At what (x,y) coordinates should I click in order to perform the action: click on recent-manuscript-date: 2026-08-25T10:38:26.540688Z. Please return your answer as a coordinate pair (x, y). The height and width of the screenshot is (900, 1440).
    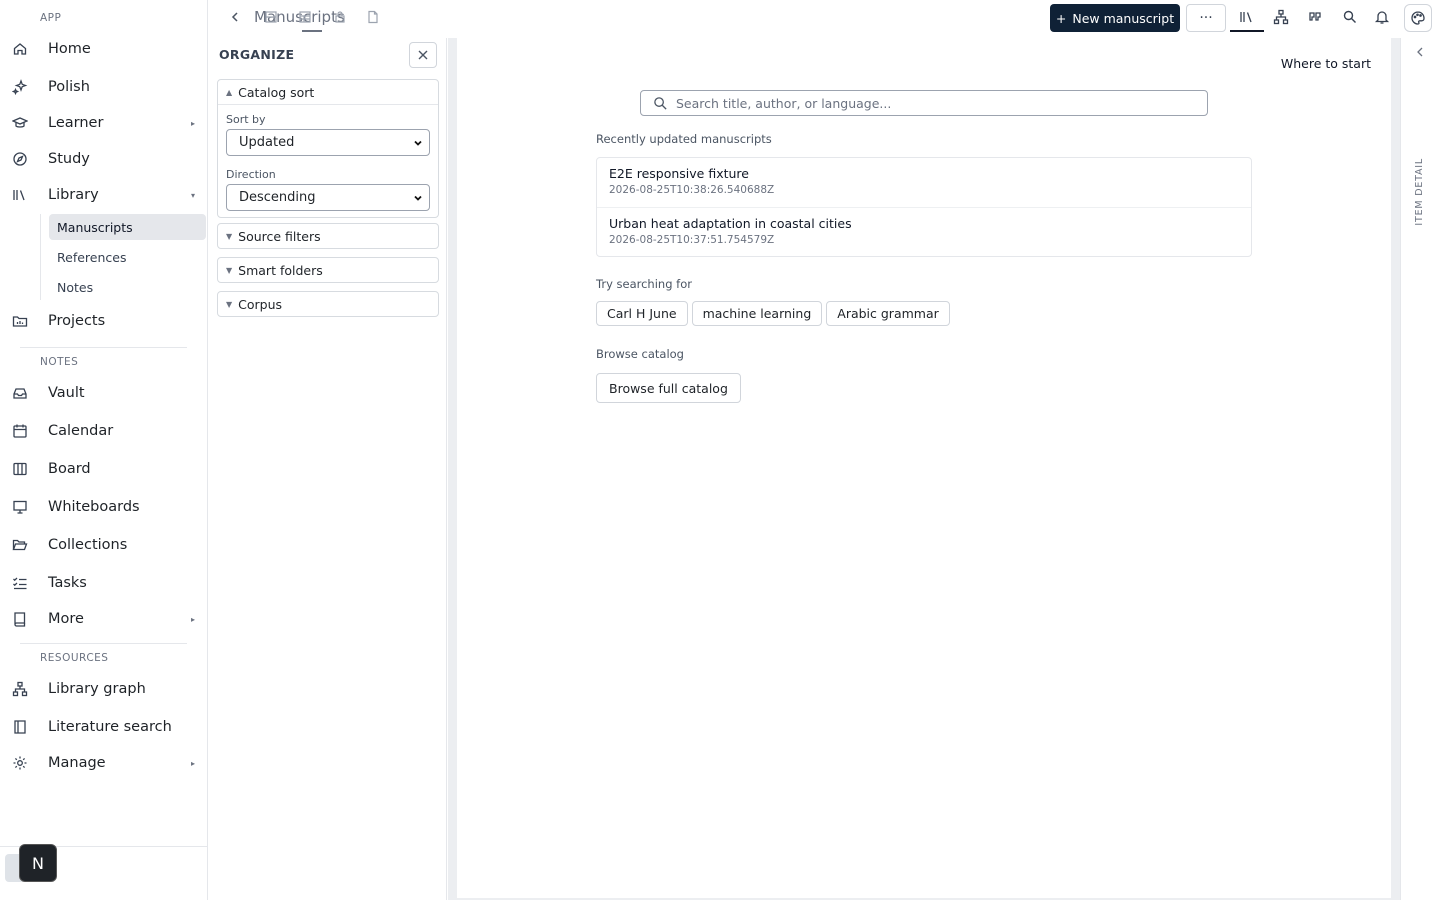
    Looking at the image, I should click on (692, 190).